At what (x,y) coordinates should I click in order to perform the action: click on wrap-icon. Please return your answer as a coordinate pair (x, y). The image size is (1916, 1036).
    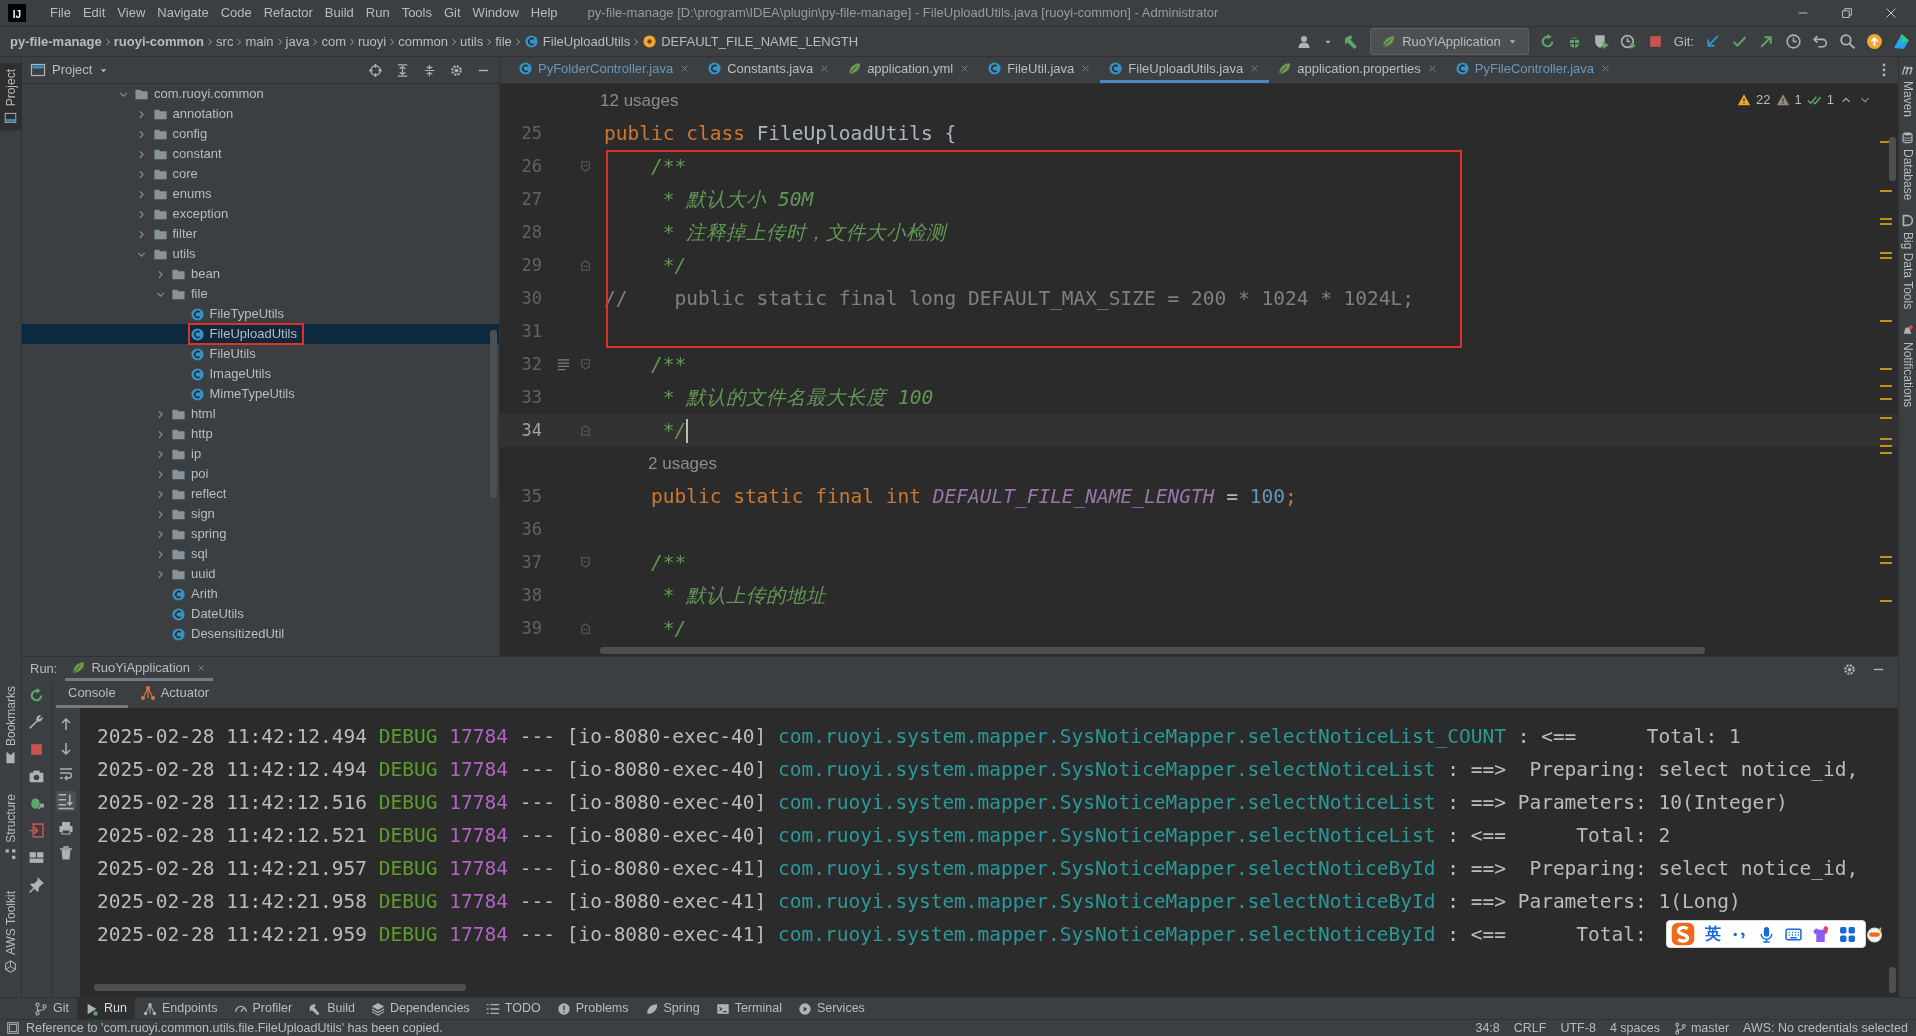
    Looking at the image, I should click on (66, 774).